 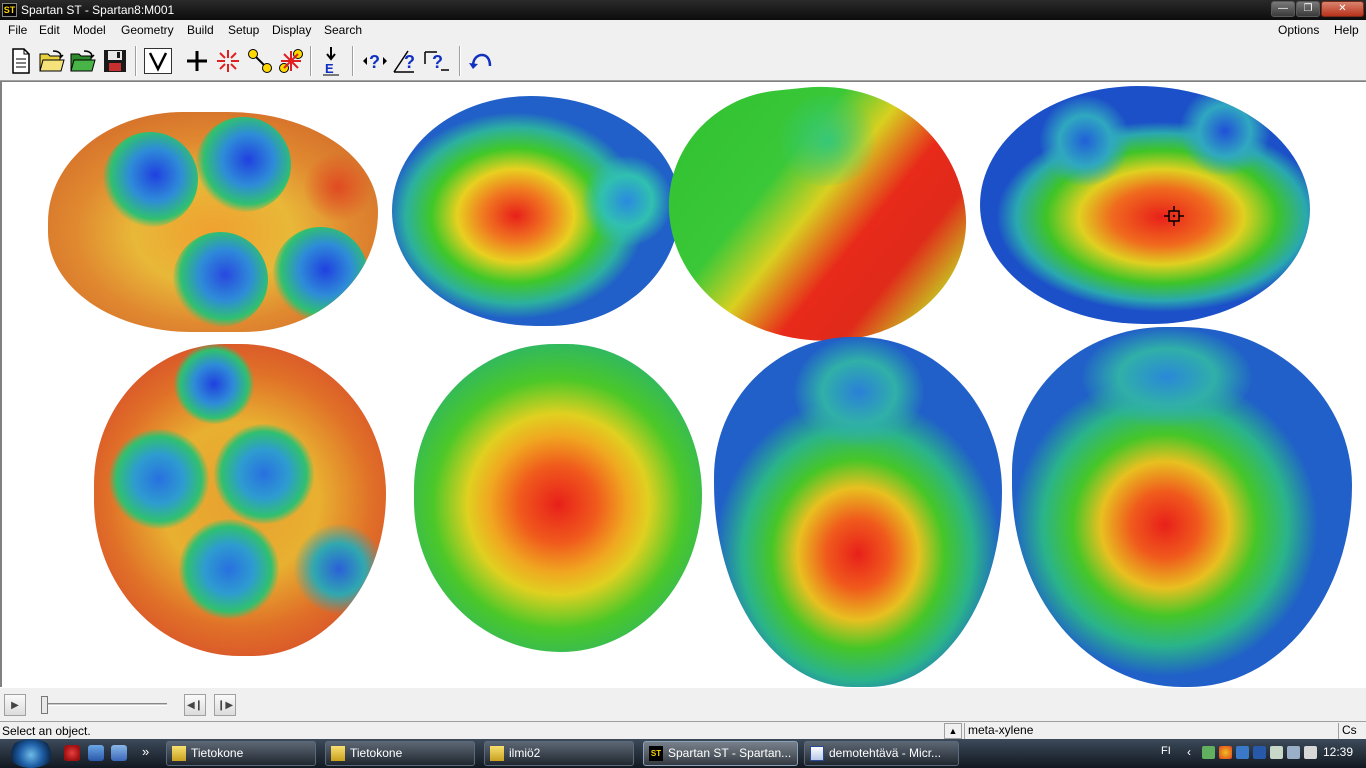 What do you see at coordinates (1151, 731) in the screenshot?
I see `molecule-name-field: meta-xylene` at bounding box center [1151, 731].